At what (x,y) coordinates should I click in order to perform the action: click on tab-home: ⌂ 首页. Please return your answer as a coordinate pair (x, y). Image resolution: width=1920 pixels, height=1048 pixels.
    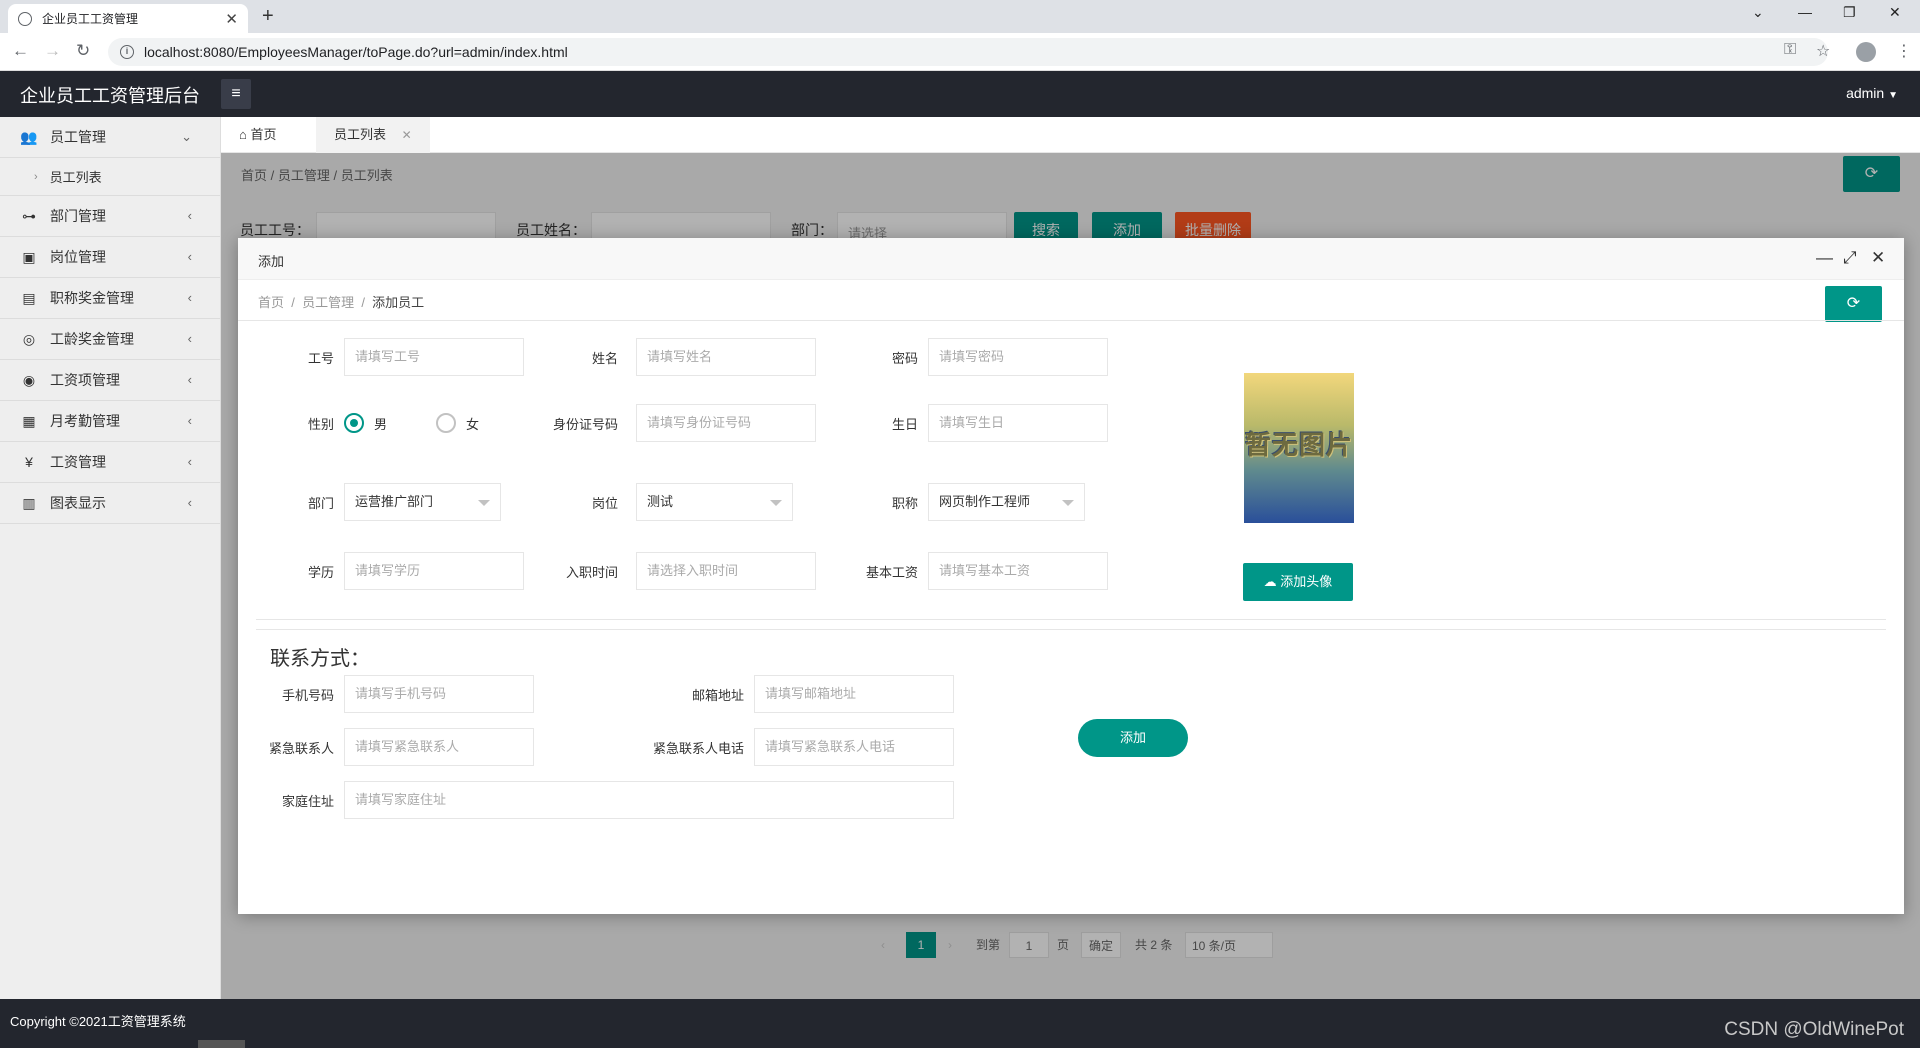
    Looking at the image, I should click on (258, 135).